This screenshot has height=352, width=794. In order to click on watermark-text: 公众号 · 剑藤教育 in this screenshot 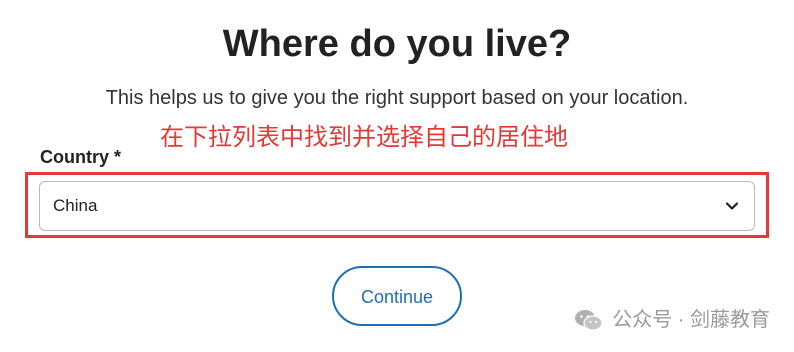, I will do `click(691, 320)`.